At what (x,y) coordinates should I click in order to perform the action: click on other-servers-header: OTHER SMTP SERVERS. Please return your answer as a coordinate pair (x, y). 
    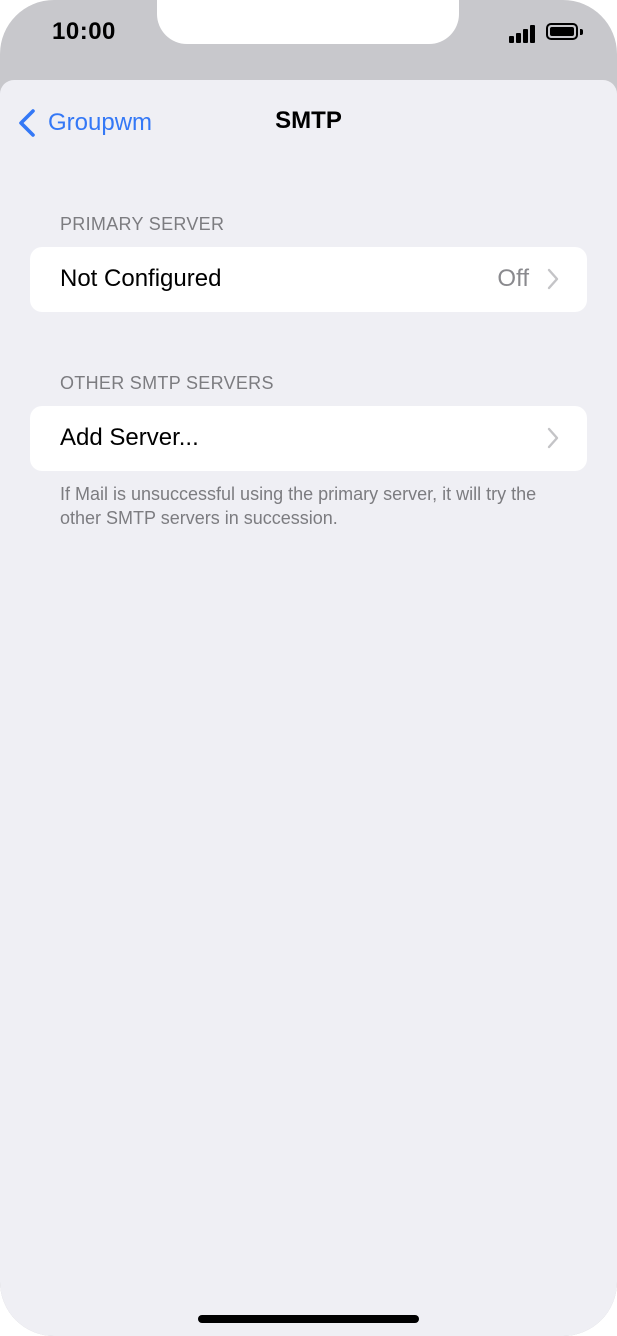
    Looking at the image, I should click on (167, 383).